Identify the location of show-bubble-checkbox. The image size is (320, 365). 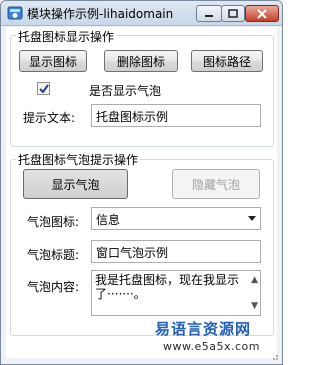
(43, 88).